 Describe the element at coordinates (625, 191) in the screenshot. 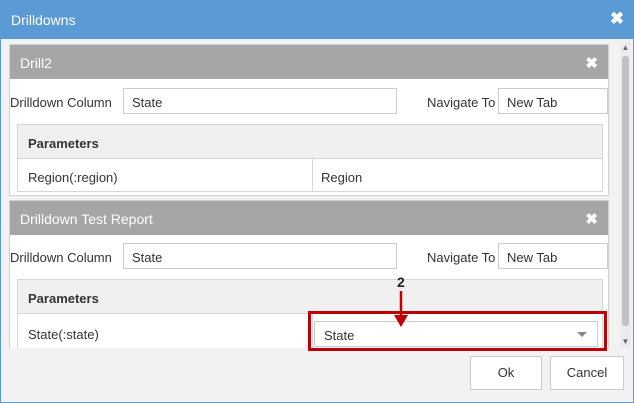

I see `scrollbar-thumb` at that location.